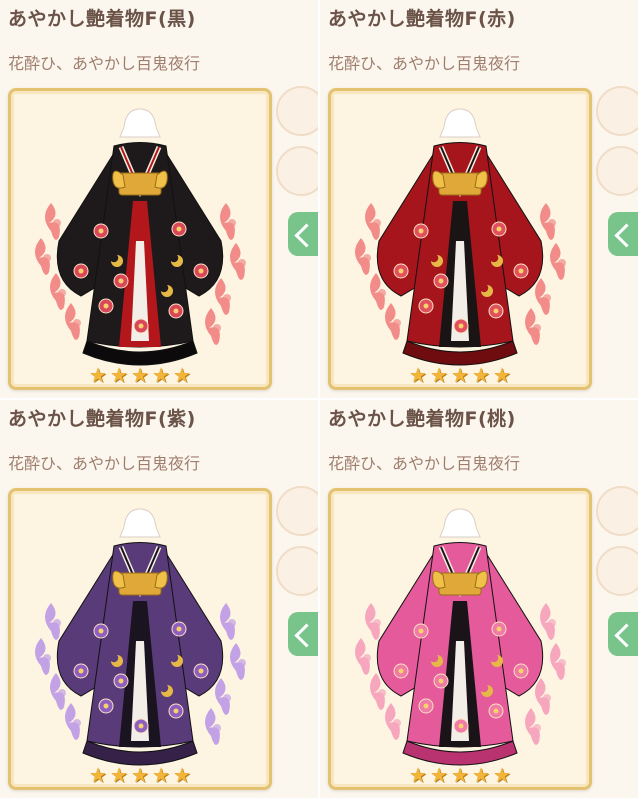 Image resolution: width=640 pixels, height=800 pixels. Describe the element at coordinates (422, 19) in the screenshot. I see `item-title: あやかし艶着物F(赤)` at that location.